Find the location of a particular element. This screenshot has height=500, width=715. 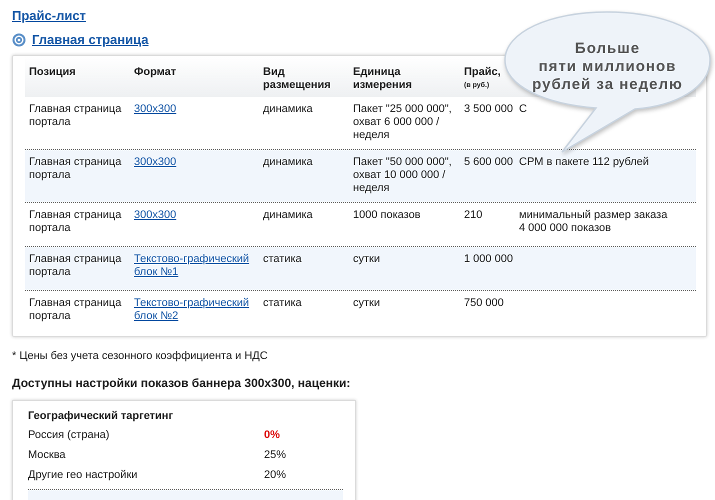

geo-name: Россия (страна) is located at coordinates (69, 435).